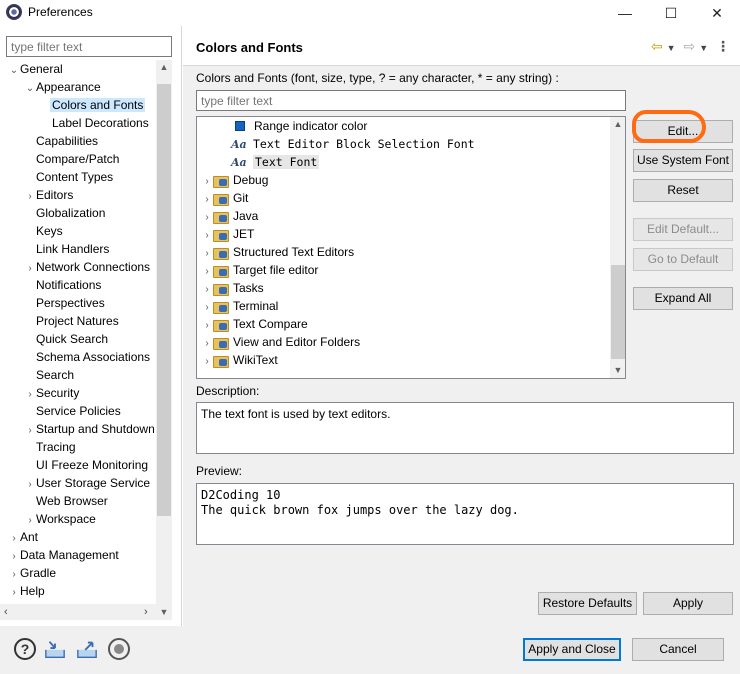 This screenshot has width=740, height=674. What do you see at coordinates (78, 612) in the screenshot?
I see `nav-horizontal-scrollbar: ‹ ›` at bounding box center [78, 612].